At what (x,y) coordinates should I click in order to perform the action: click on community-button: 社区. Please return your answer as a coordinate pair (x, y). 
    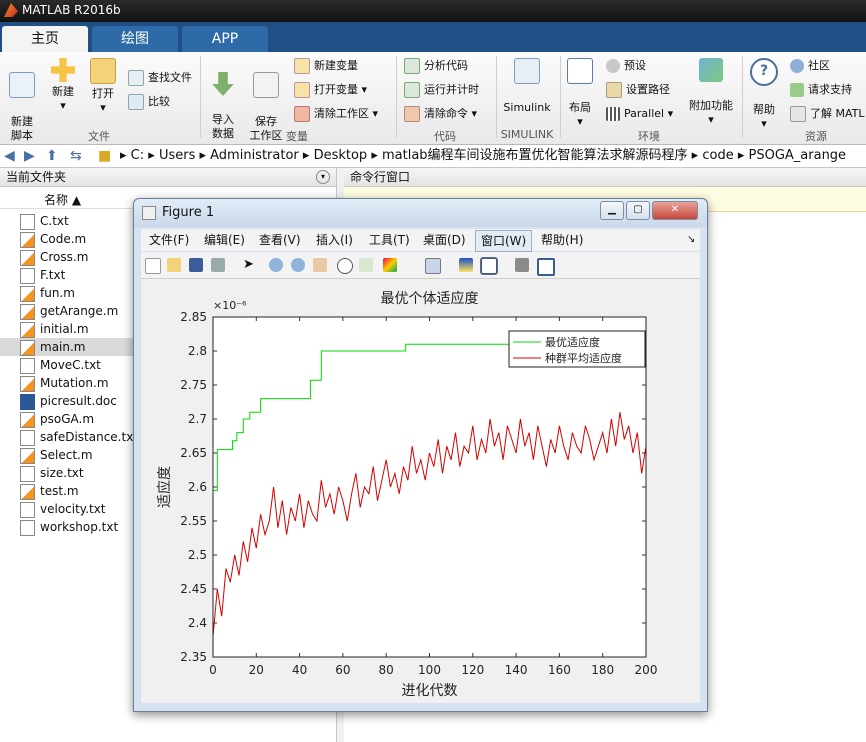
    Looking at the image, I should click on (810, 66).